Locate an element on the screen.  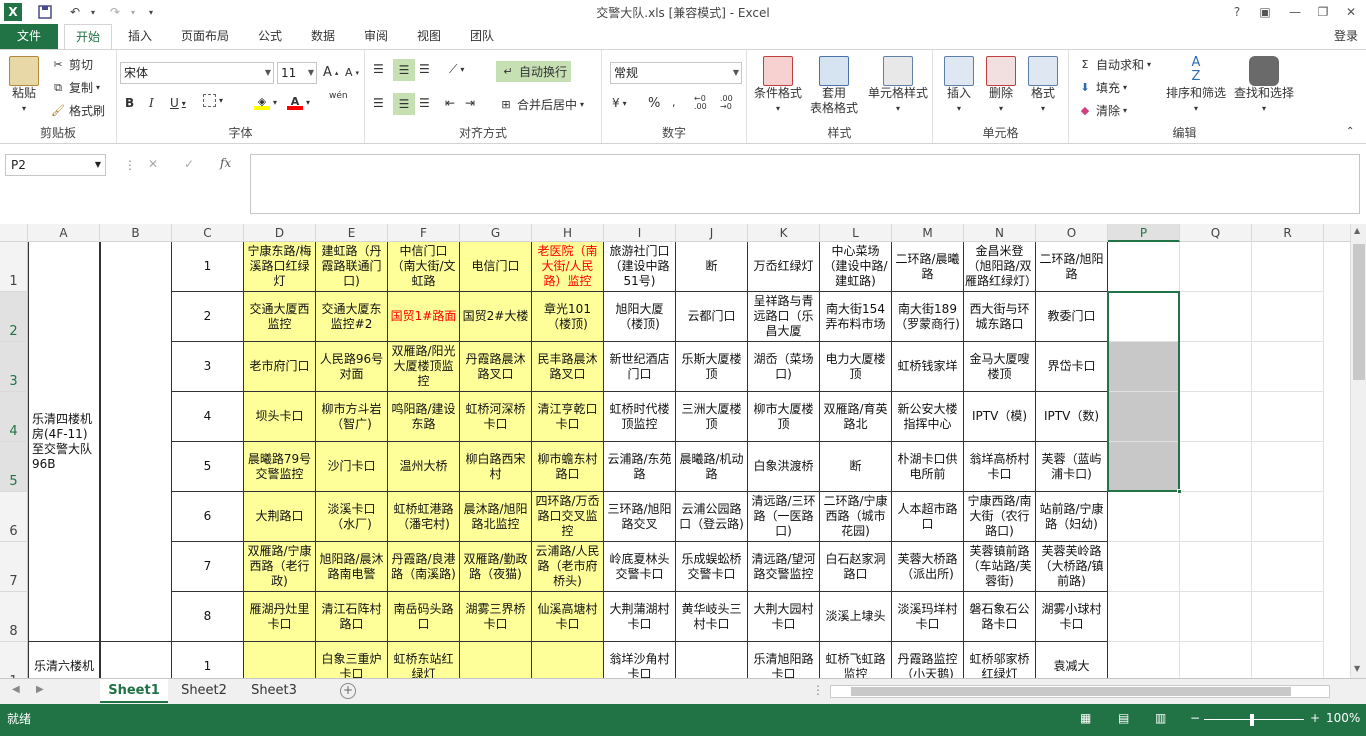
data-cell: 白象洪渡桥 is located at coordinates (784, 467).